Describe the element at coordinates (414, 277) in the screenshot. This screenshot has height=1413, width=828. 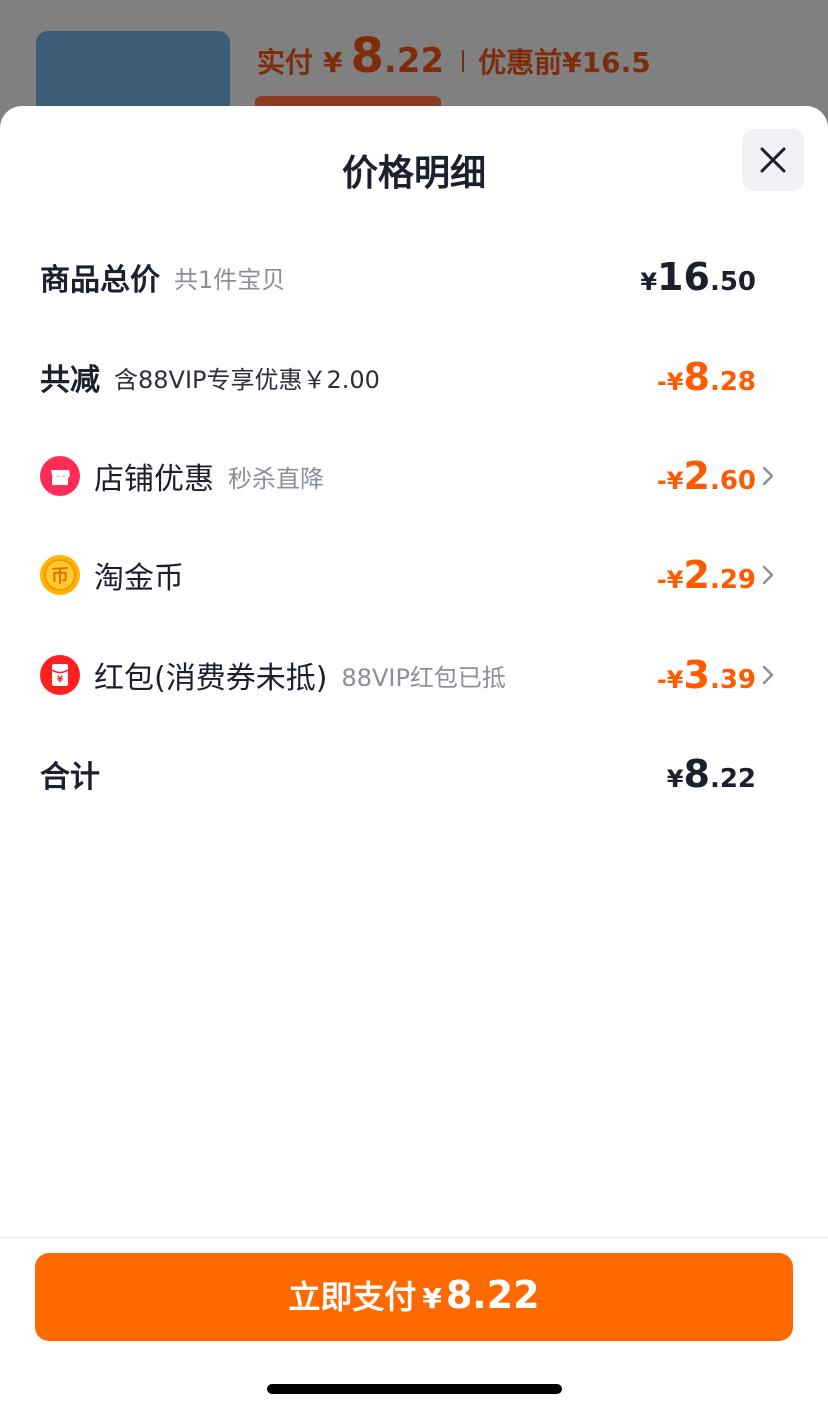
I see `row-goods-total: 商品总价 共1件宝贝 ¥ 16 .50` at that location.